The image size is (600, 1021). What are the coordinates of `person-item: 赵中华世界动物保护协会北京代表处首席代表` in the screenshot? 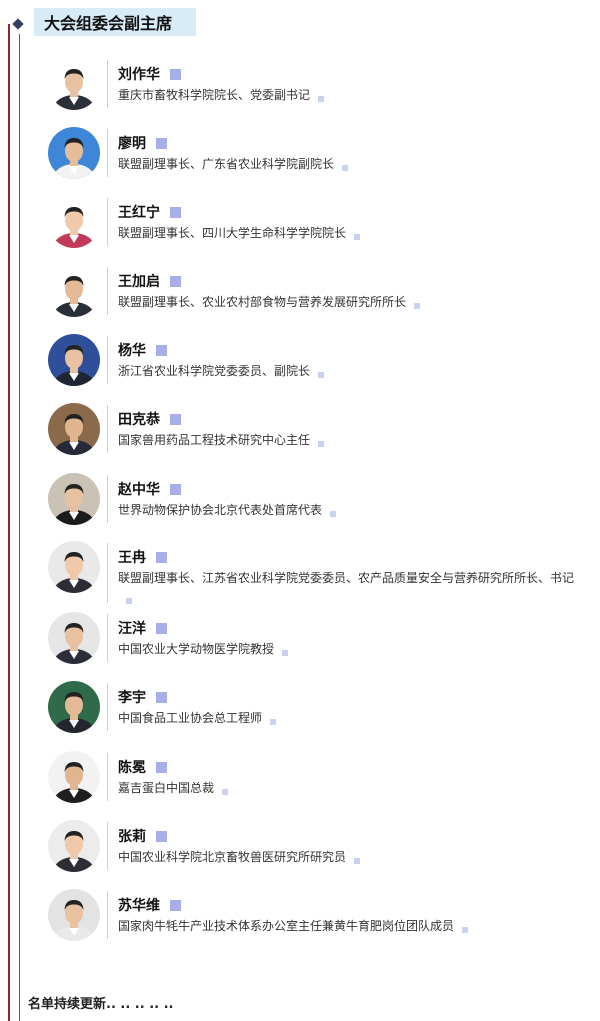 It's located at (300, 500).